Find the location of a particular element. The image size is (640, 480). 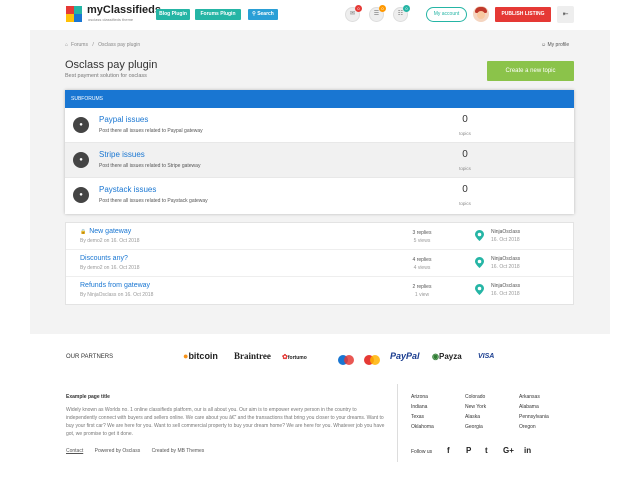

forums-plugin-button: Forums Plugin is located at coordinates (218, 14).